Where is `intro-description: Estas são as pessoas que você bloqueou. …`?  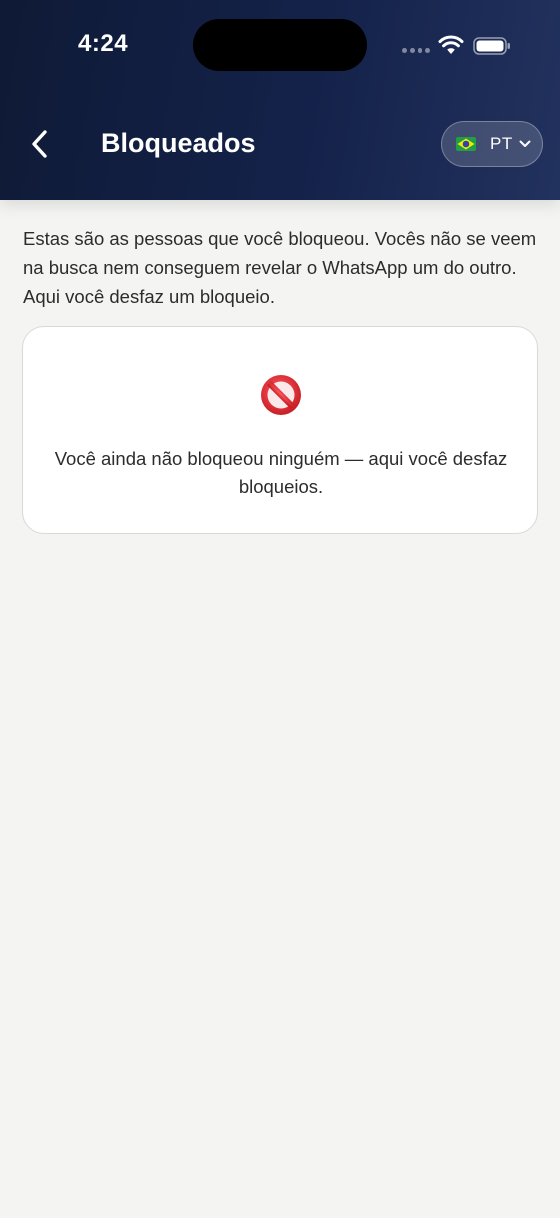
intro-description: Estas são as pessoas que você bloqueou. … is located at coordinates (280, 267).